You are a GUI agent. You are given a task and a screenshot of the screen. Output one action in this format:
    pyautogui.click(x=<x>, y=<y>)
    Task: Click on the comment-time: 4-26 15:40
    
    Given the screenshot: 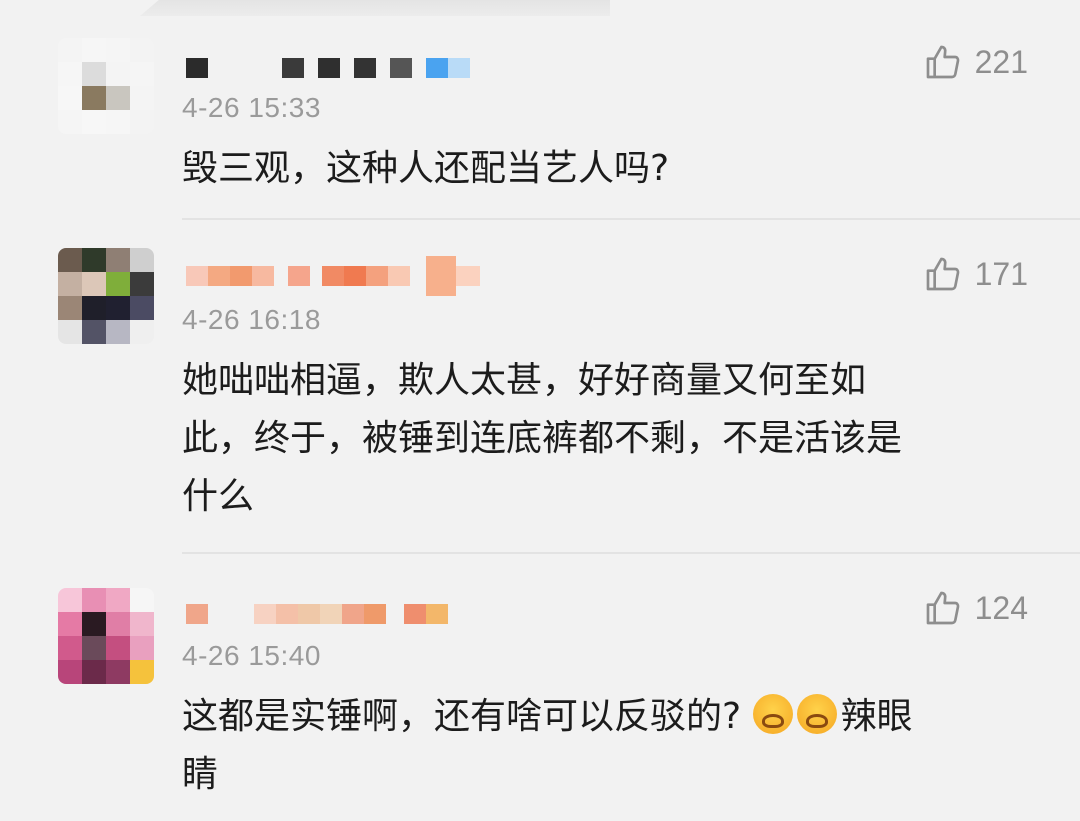 What is the action you would take?
    pyautogui.click(x=251, y=655)
    